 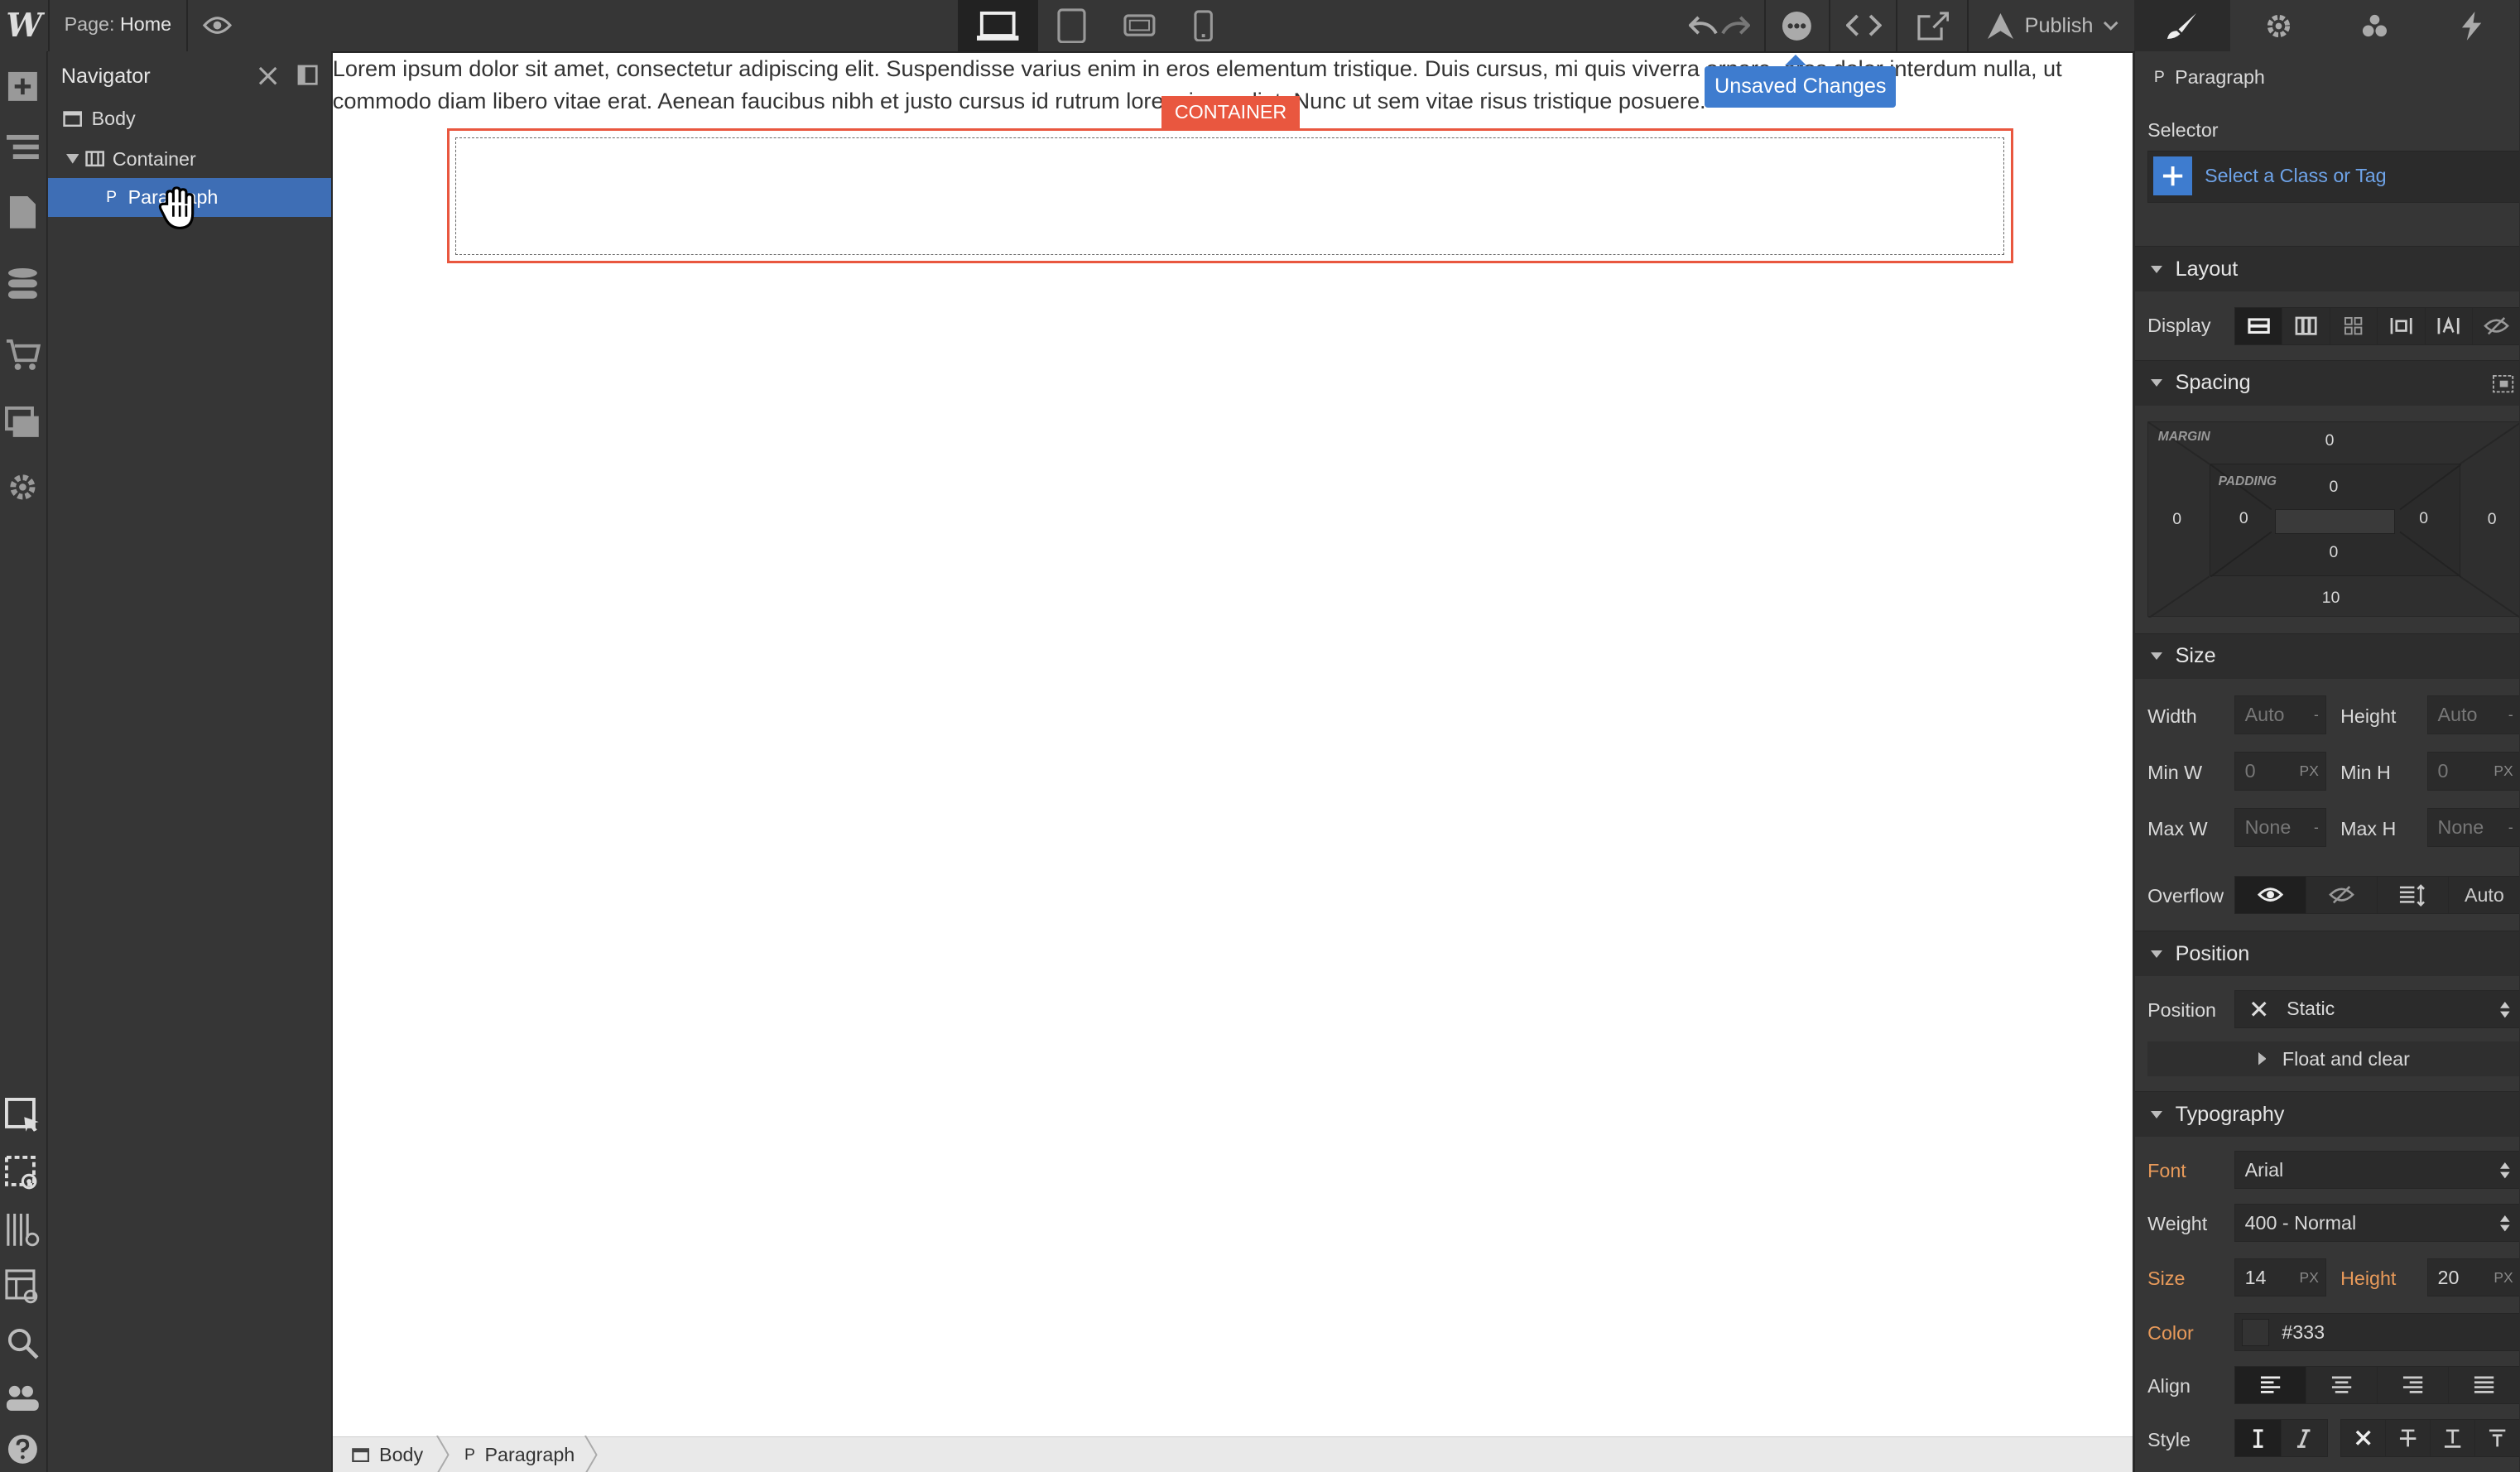 I want to click on position-section-header: Position, so click(x=2327, y=953).